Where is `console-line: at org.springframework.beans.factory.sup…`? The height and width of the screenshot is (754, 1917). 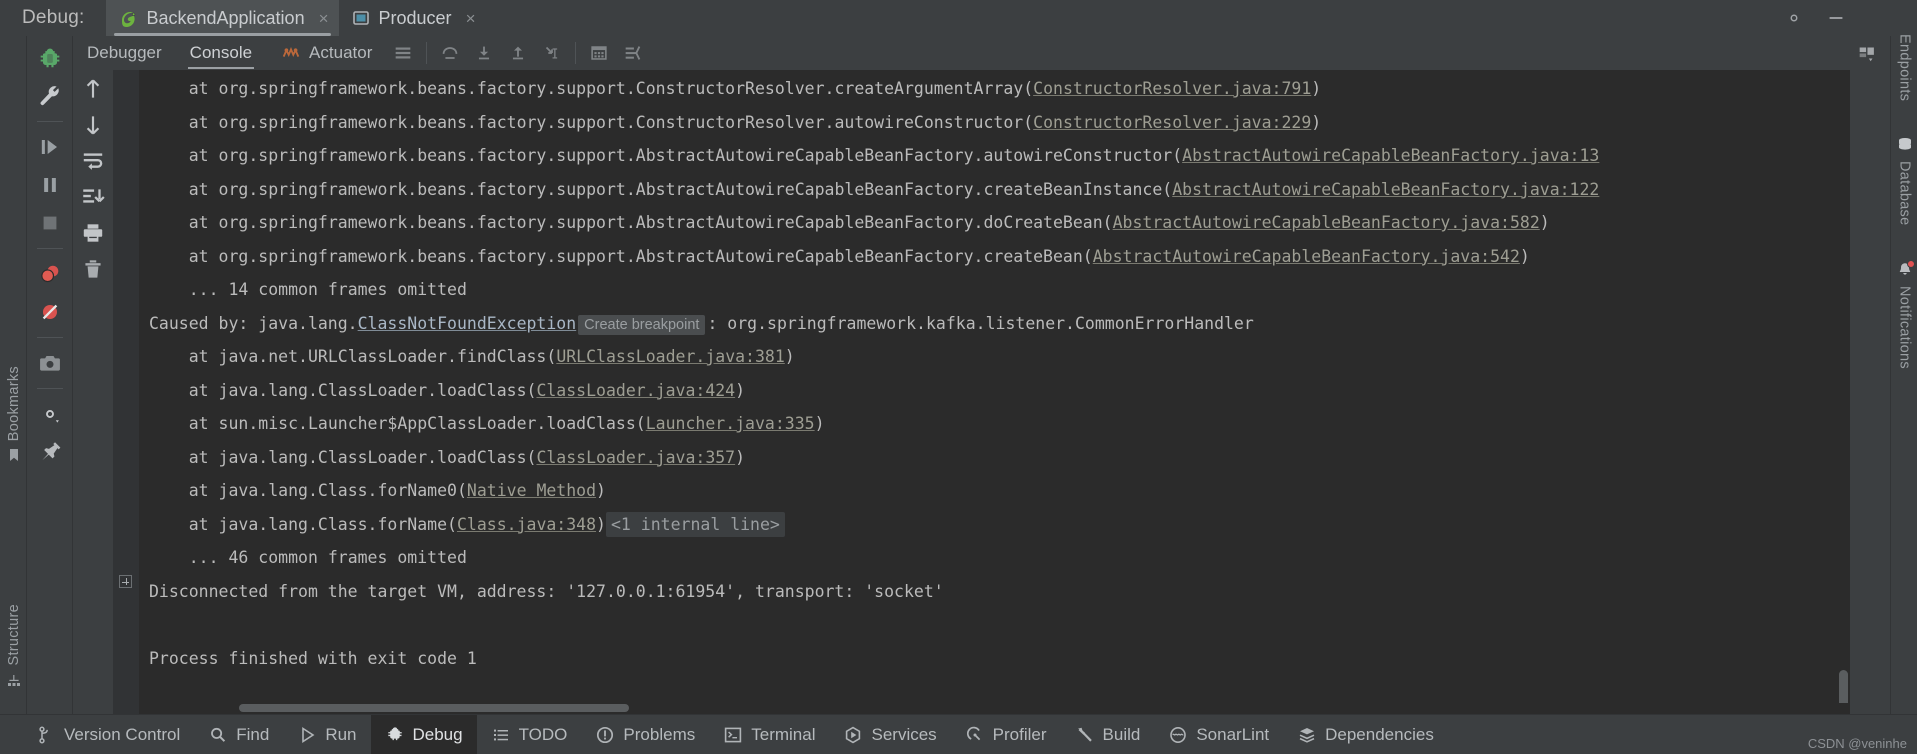 console-line: at org.springframework.beans.factory.sup… is located at coordinates (994, 257).